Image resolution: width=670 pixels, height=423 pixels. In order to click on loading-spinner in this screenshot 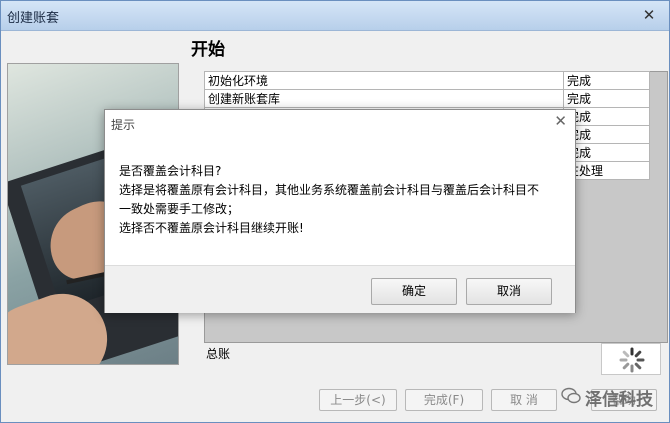, I will do `click(631, 359)`.